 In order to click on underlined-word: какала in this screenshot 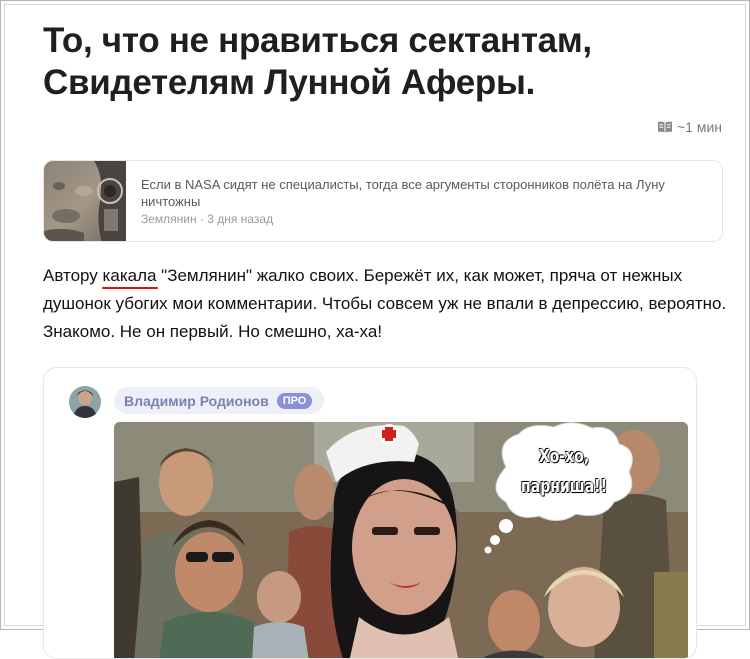, I will do `click(130, 276)`.